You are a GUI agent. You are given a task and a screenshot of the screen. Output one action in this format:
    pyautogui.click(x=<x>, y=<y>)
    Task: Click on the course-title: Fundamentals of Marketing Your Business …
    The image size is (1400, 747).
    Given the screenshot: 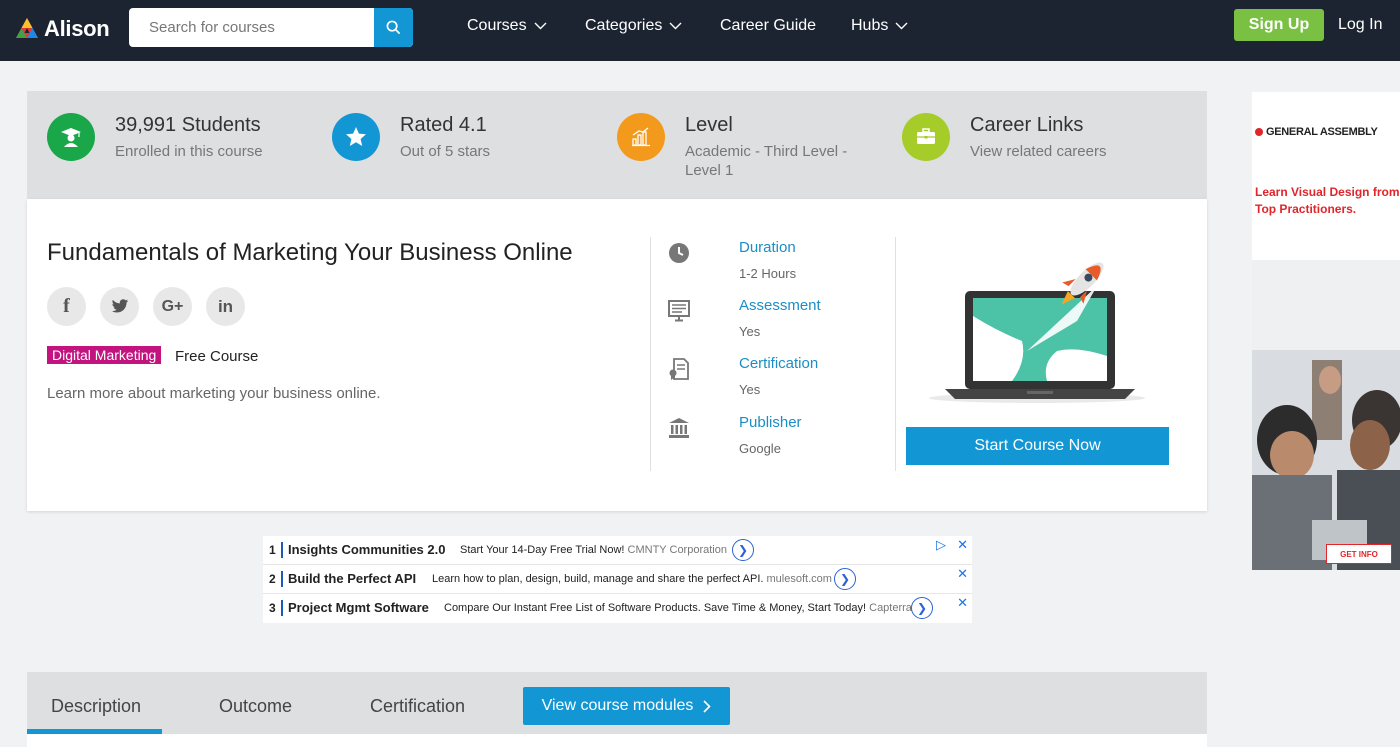 What is the action you would take?
    pyautogui.click(x=310, y=252)
    